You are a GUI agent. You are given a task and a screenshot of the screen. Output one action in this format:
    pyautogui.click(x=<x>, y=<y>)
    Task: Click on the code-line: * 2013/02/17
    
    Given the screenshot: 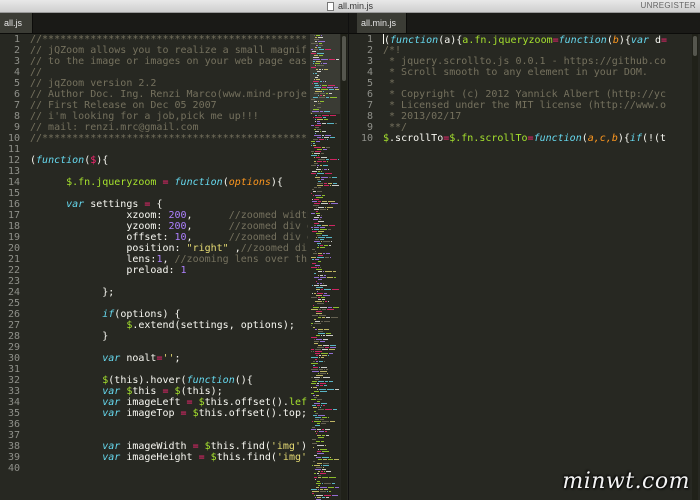 What is the action you would take?
    pyautogui.click(x=541, y=116)
    